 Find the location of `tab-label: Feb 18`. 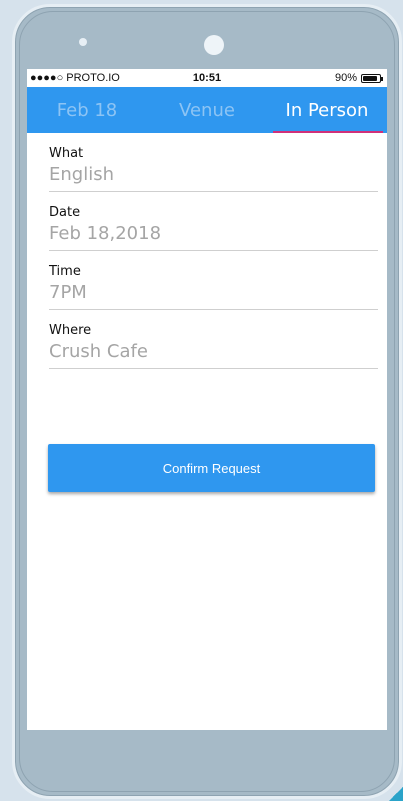

tab-label: Feb 18 is located at coordinates (87, 110).